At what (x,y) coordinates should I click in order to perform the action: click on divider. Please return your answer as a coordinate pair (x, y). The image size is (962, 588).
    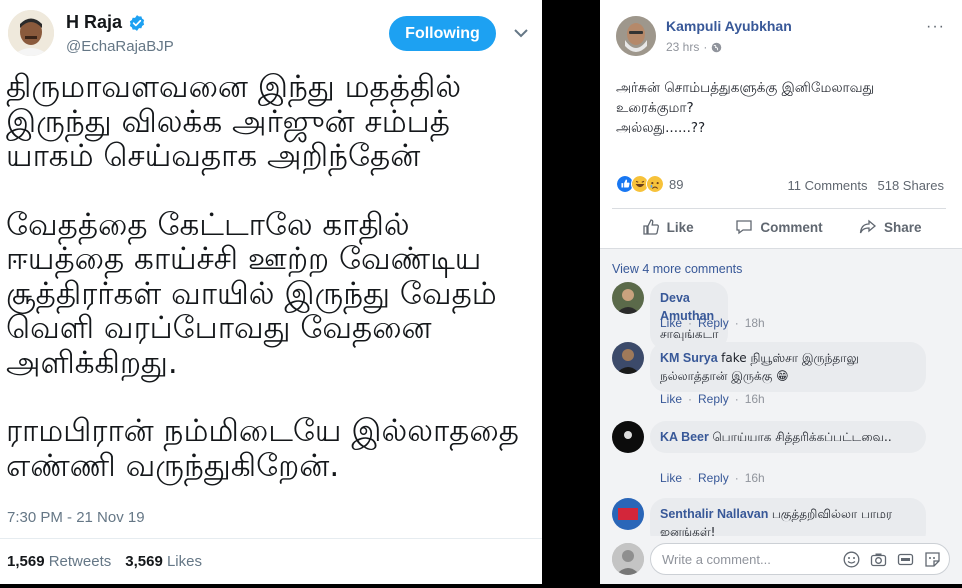
    Looking at the image, I should click on (779, 208).